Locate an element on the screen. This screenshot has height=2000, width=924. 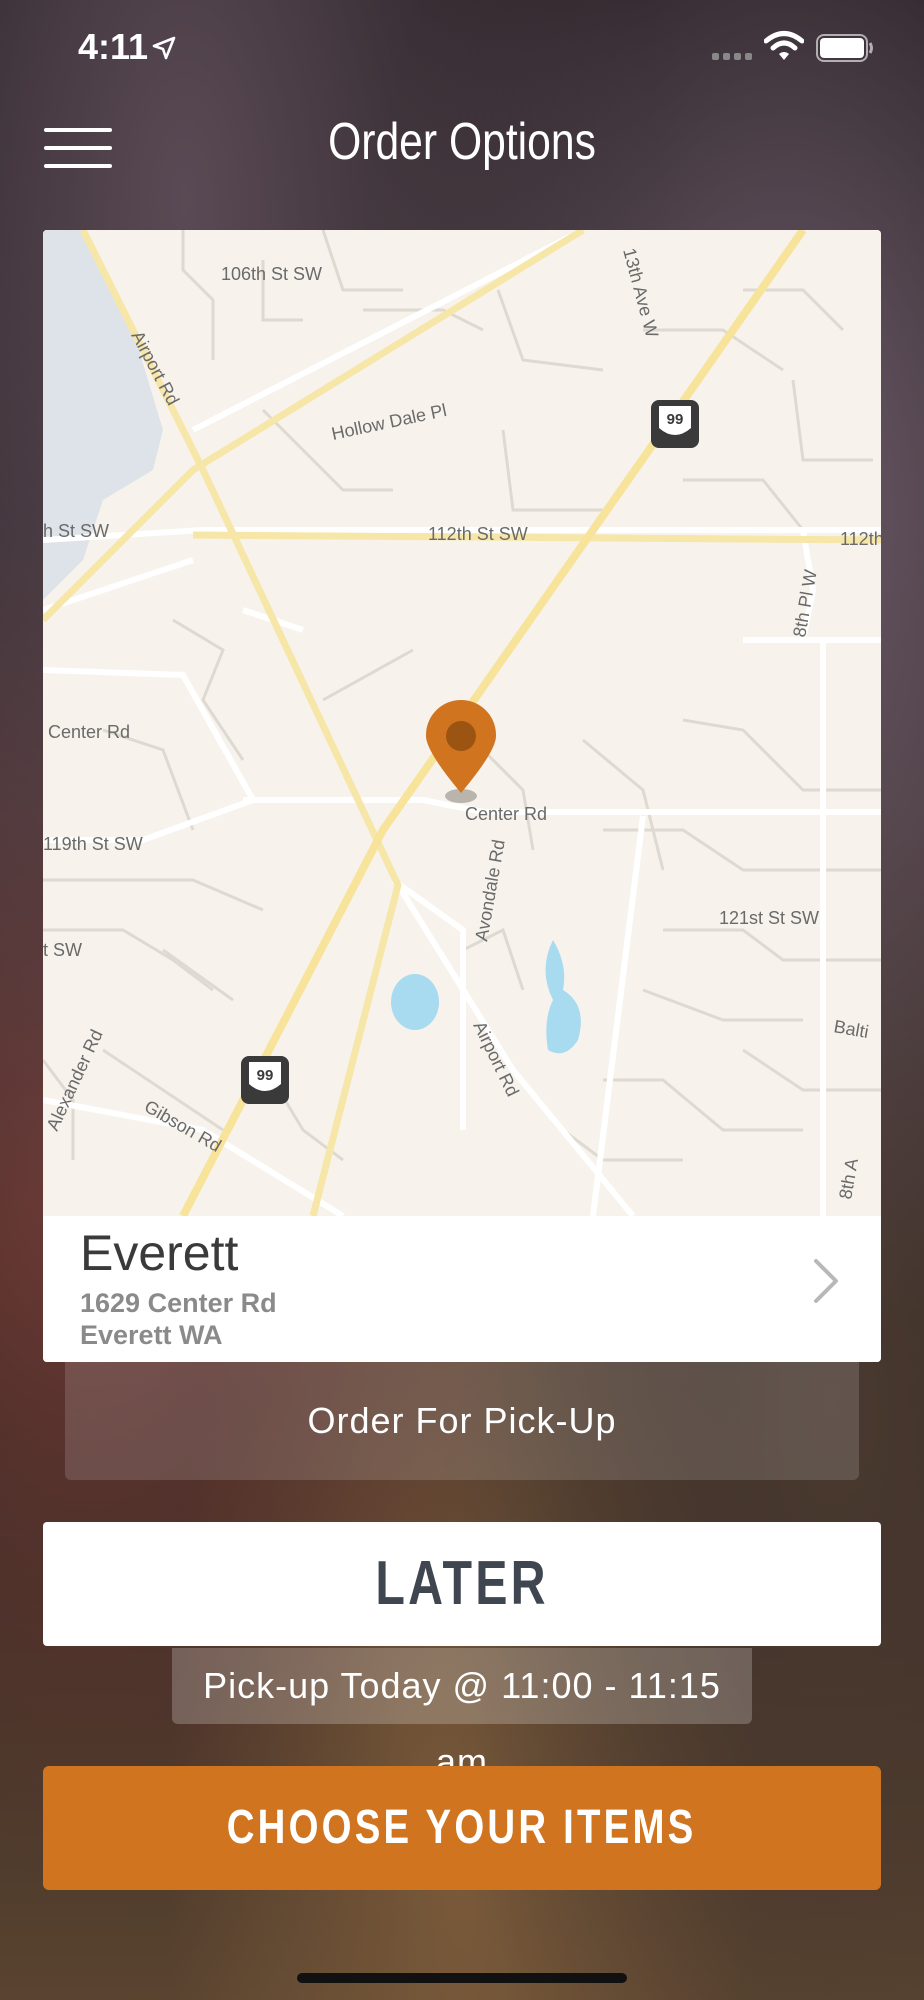
svg-text: 119th St SW is located at coordinates (93, 844).